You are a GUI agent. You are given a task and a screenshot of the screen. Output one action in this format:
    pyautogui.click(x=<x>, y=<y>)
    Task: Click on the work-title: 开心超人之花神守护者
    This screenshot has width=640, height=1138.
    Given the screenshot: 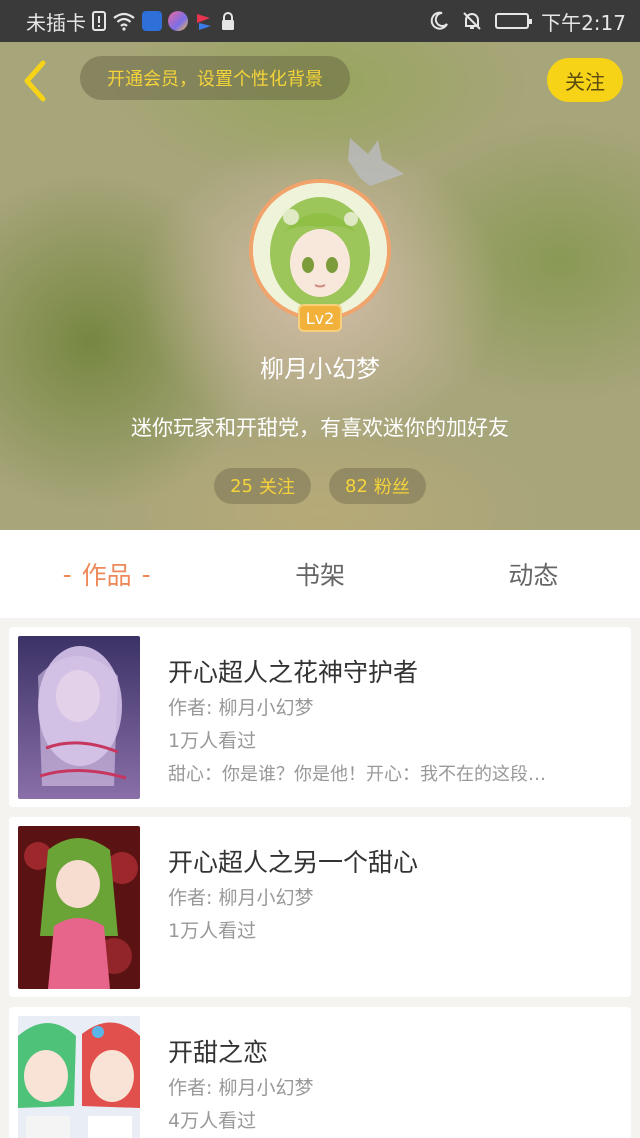 What is the action you would take?
    pyautogui.click(x=293, y=672)
    